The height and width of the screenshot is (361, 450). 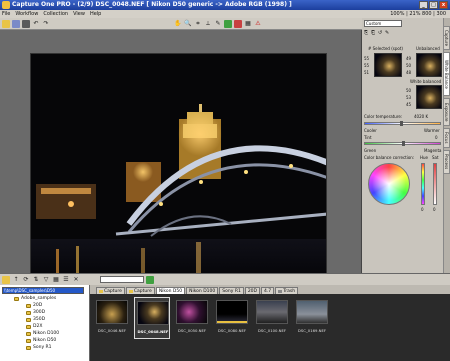 I want to click on maximize-button: □, so click(x=433, y=5).